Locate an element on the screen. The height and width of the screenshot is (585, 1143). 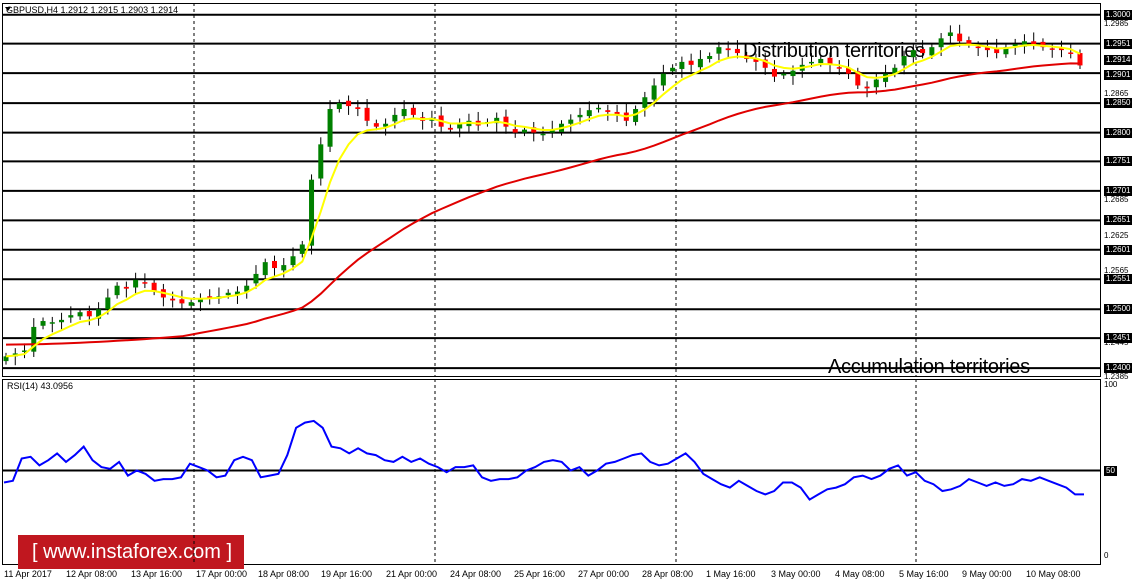
time-axis-label: 27 Apr 00:00 is located at coordinates (604, 574).